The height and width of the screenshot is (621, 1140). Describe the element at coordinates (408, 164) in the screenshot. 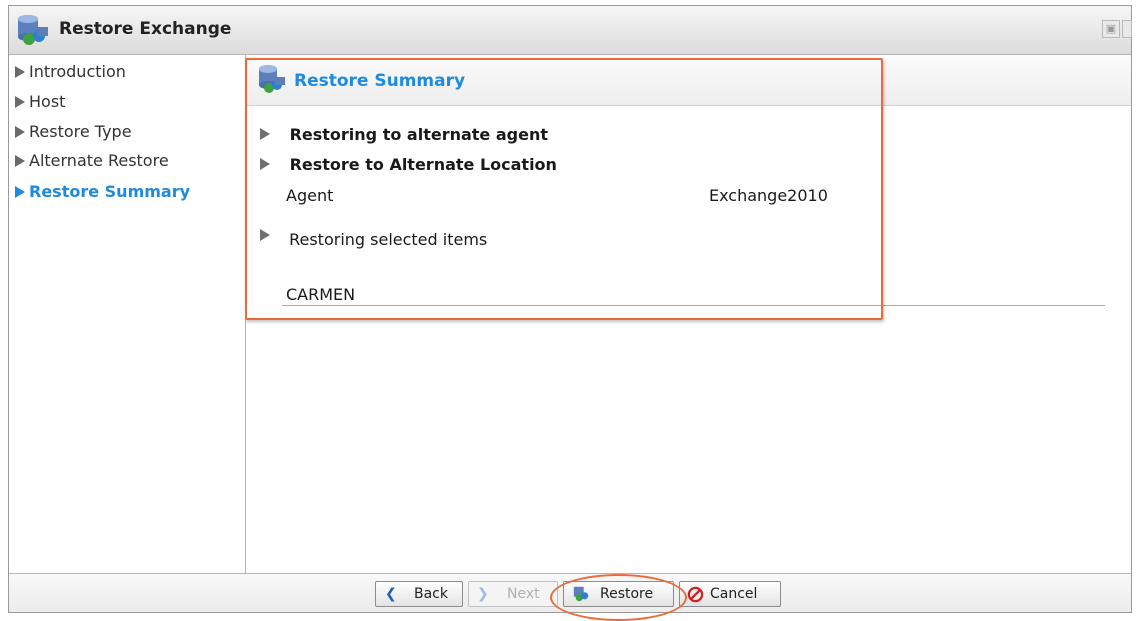

I see `section-alternate-location: Restore to Alternate Location` at that location.